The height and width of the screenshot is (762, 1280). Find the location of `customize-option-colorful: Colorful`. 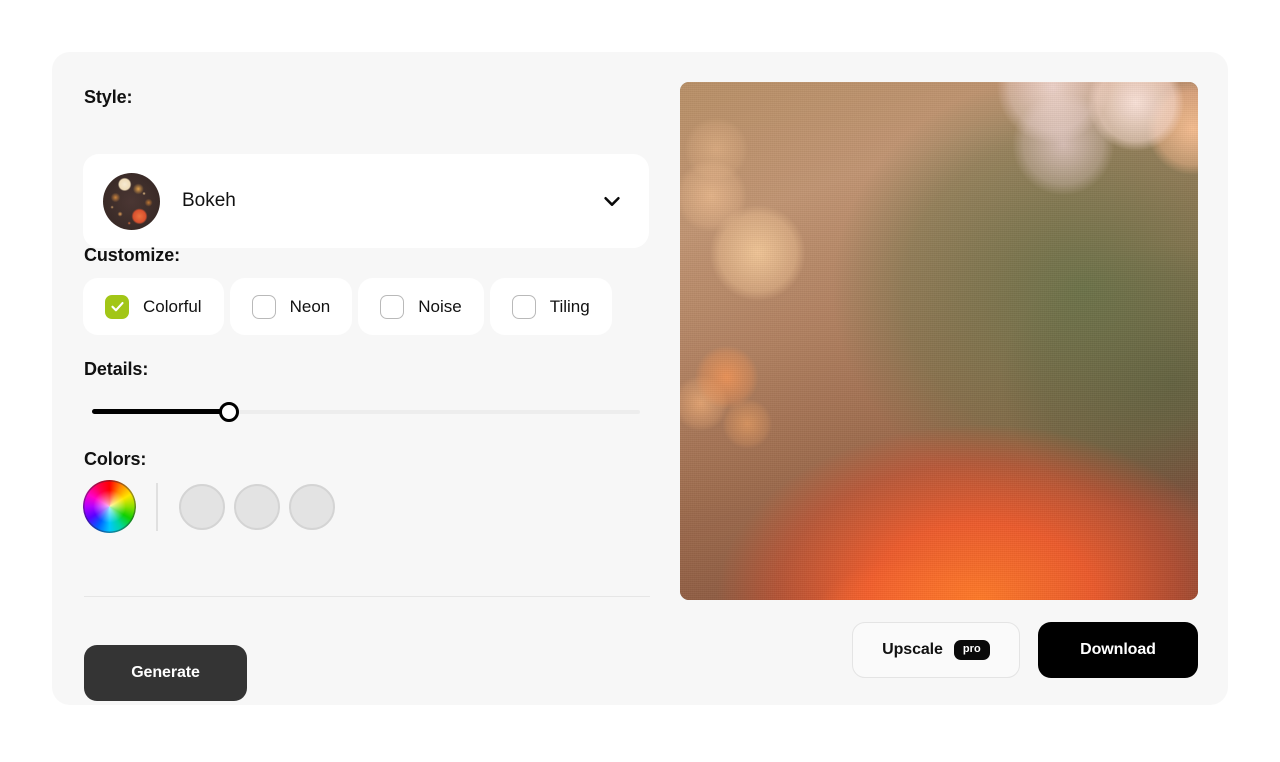

customize-option-colorful: Colorful is located at coordinates (153, 306).